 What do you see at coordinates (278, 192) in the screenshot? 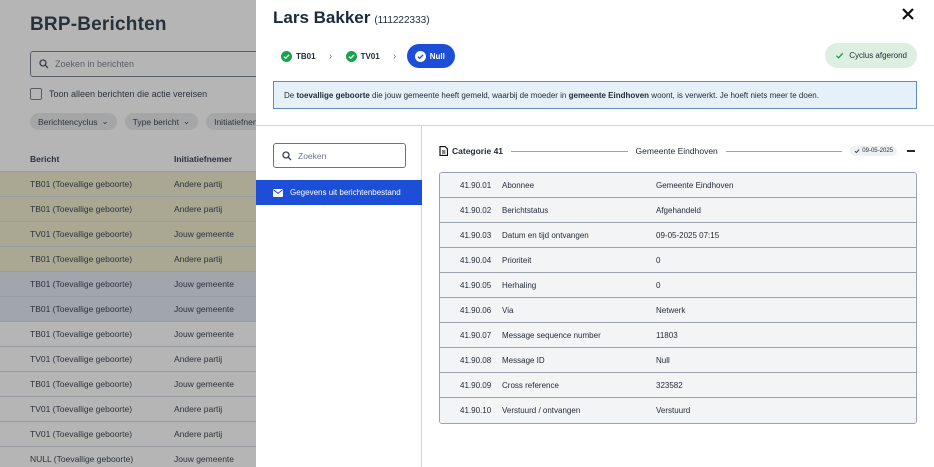
I see `mail-icon` at bounding box center [278, 192].